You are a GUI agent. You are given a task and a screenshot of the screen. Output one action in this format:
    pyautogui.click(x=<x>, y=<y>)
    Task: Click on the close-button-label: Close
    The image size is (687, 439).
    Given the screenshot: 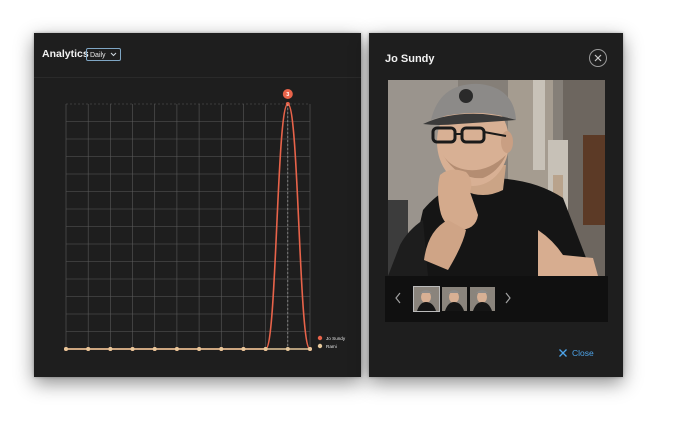 What is the action you would take?
    pyautogui.click(x=583, y=353)
    